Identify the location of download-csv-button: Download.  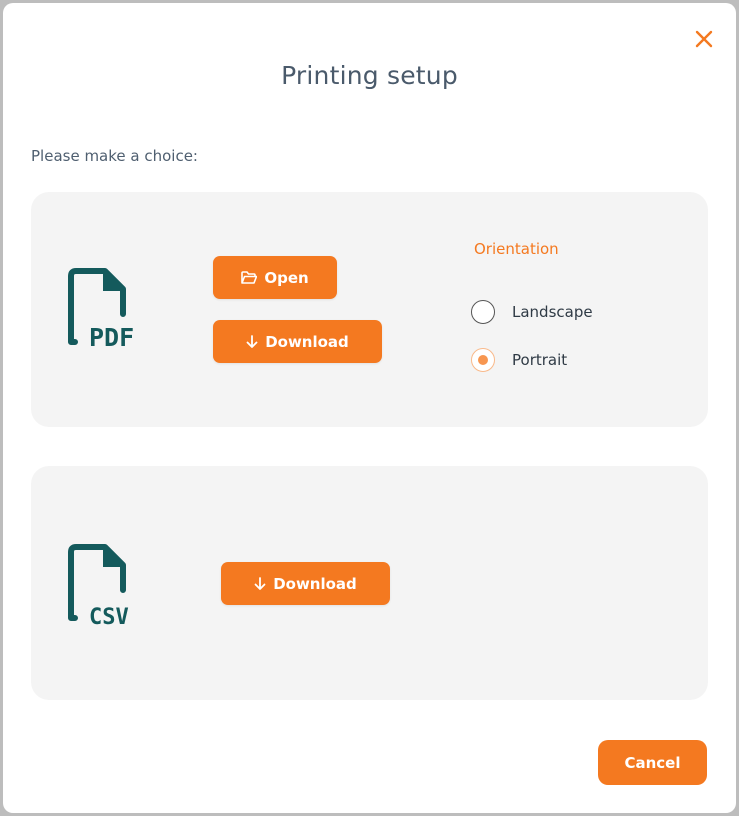
(305, 583).